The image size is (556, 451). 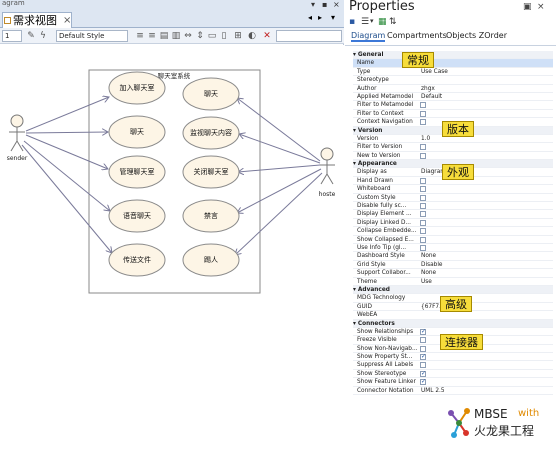 What do you see at coordinates (333, 17) in the screenshot?
I see `tab-list-icon: ▾` at bounding box center [333, 17].